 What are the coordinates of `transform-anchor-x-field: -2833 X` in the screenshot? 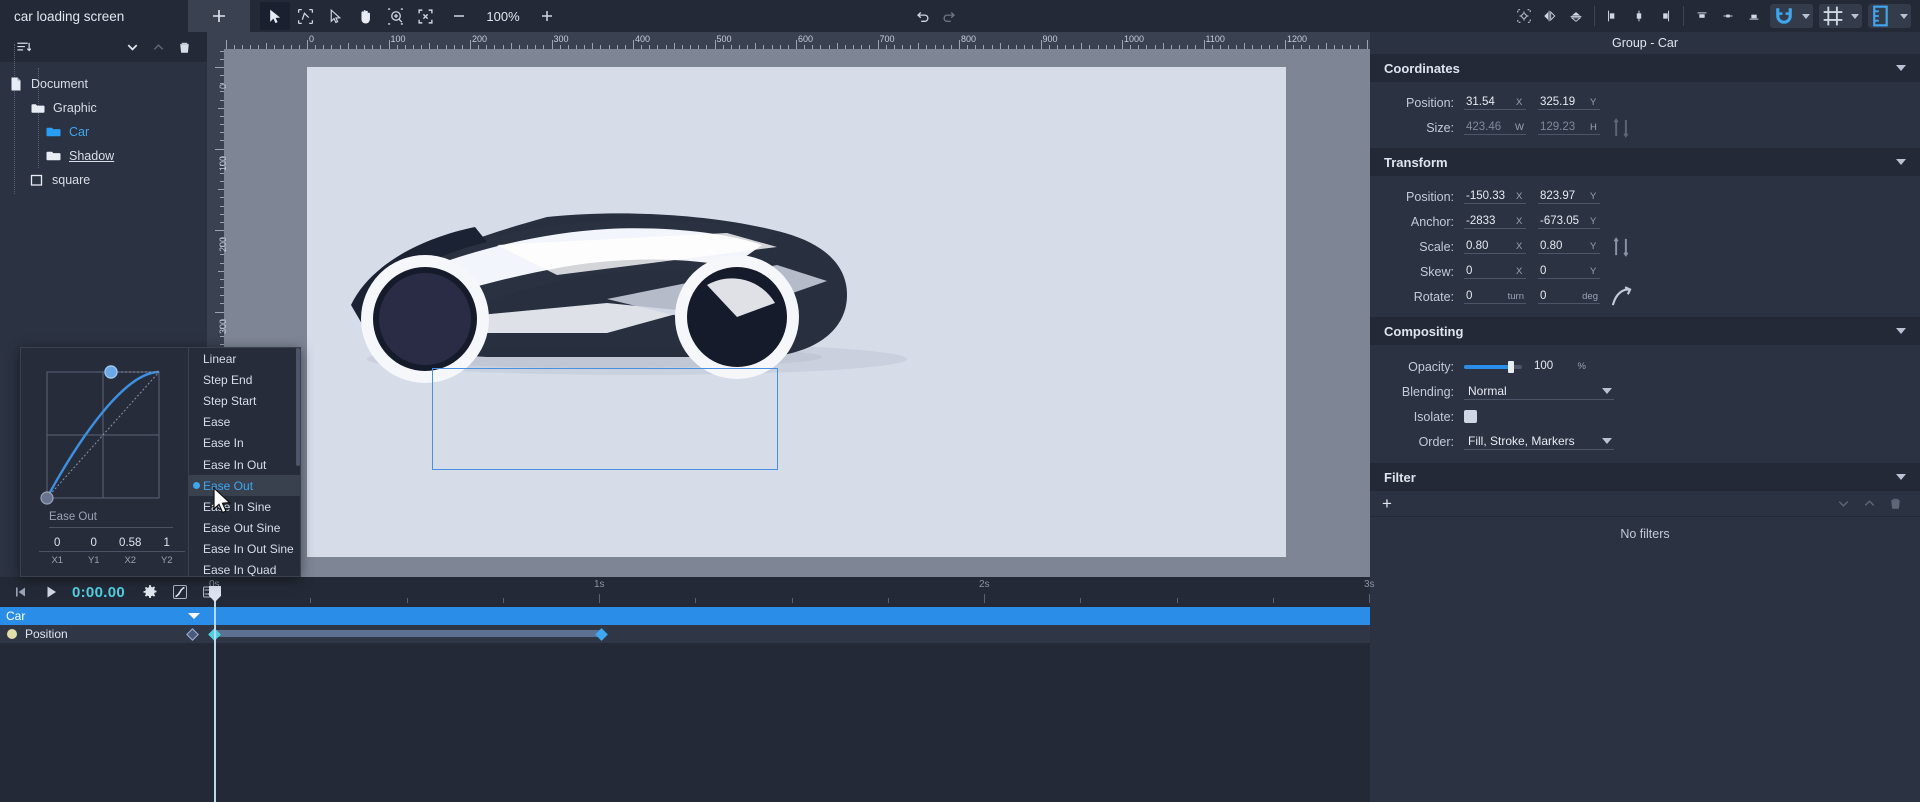 It's located at (1495, 222).